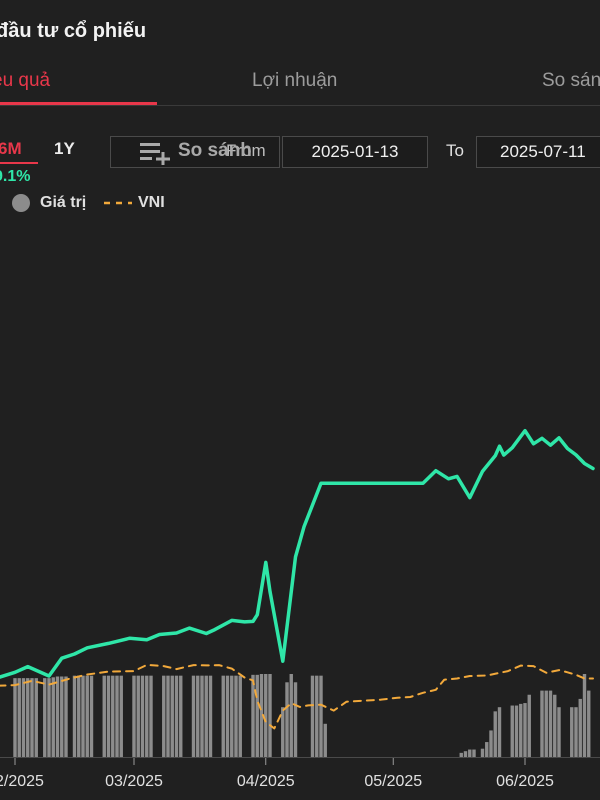  I want to click on period-selected-indicator, so click(19, 163).